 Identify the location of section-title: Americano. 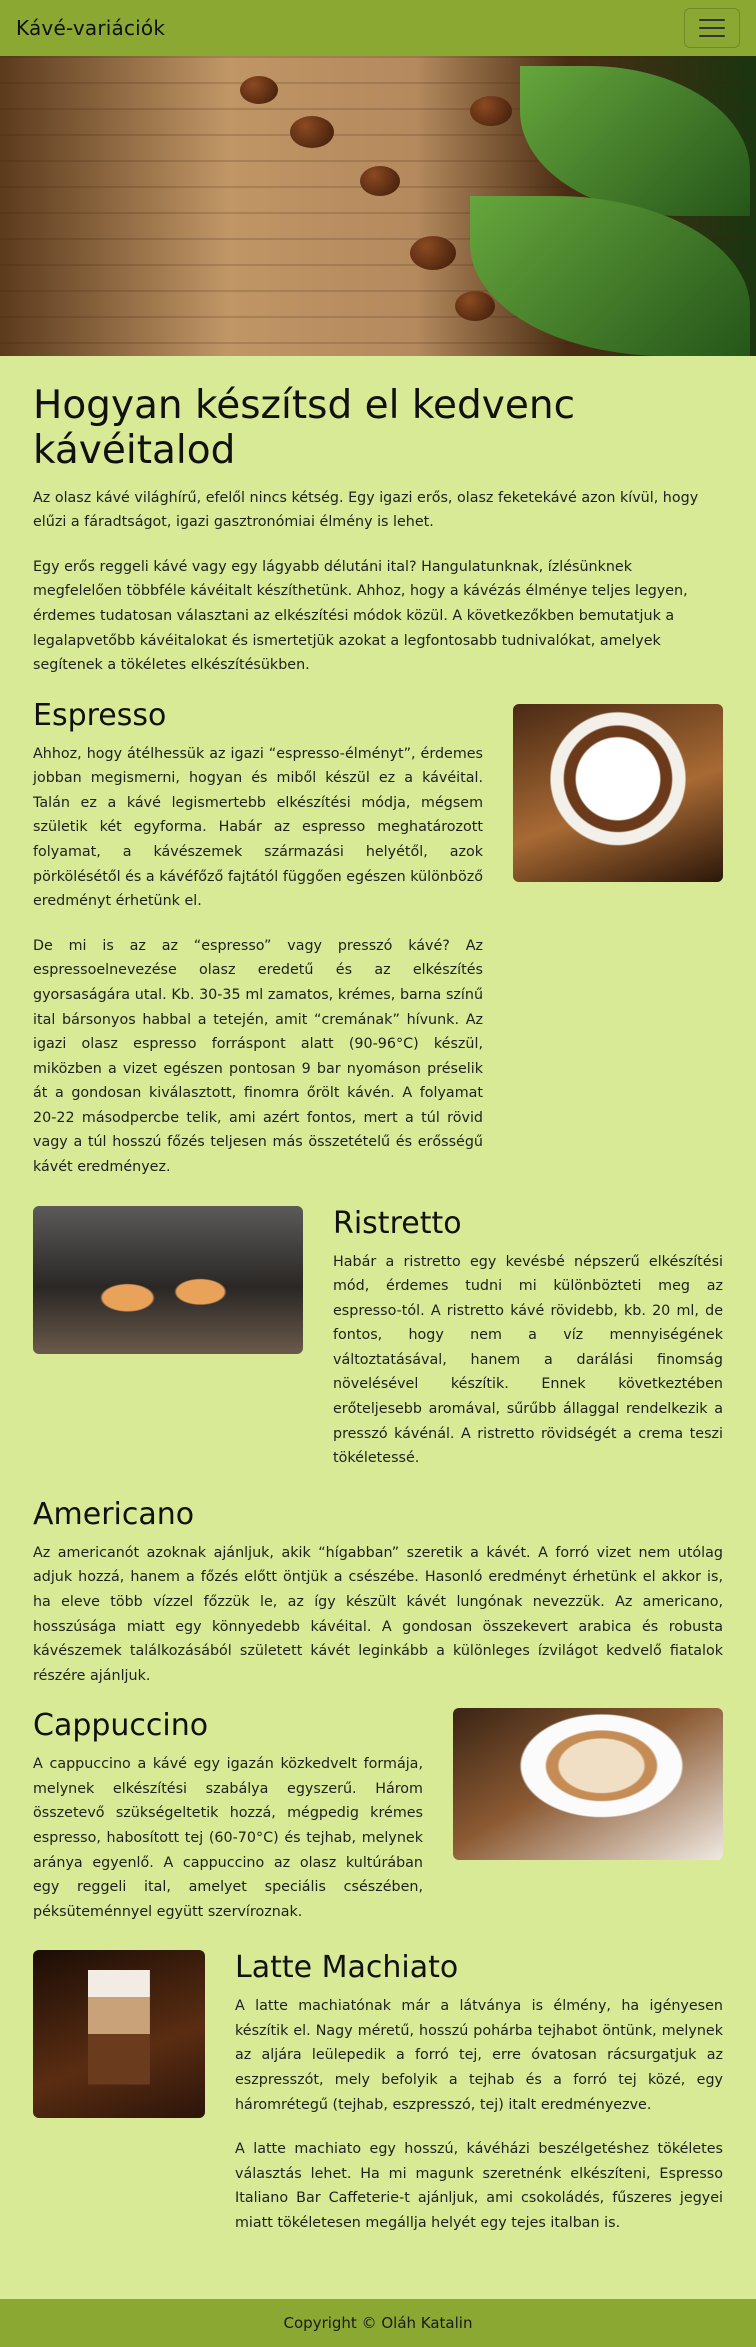
(114, 1514).